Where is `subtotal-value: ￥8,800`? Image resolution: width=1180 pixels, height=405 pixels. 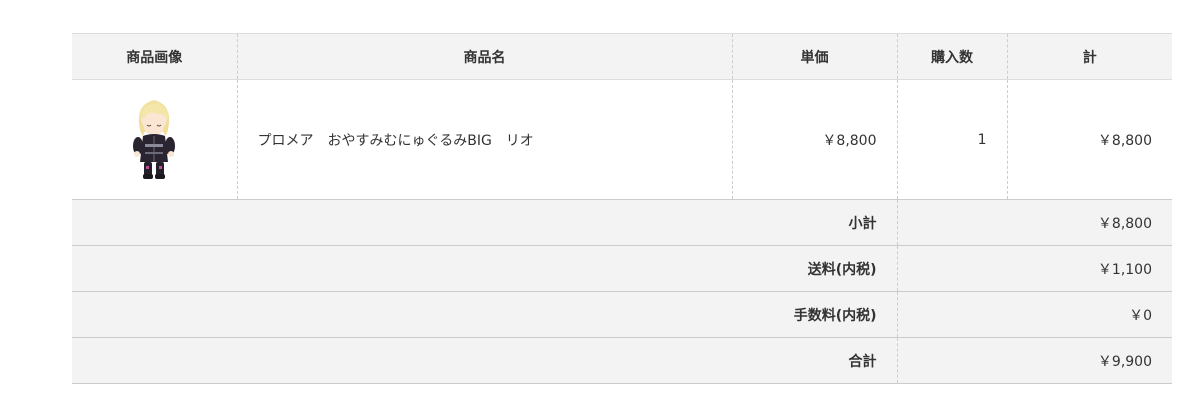
subtotal-value: ￥8,800 is located at coordinates (1034, 222).